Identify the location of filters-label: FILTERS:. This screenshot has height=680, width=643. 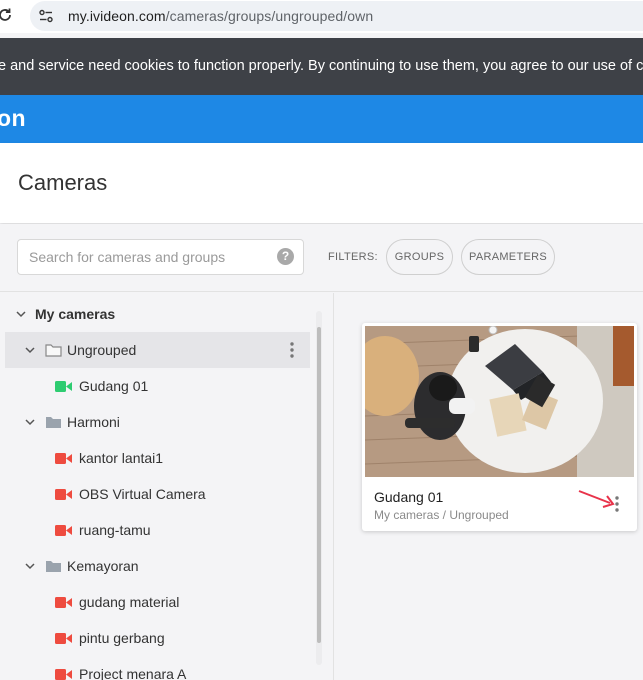
(353, 257).